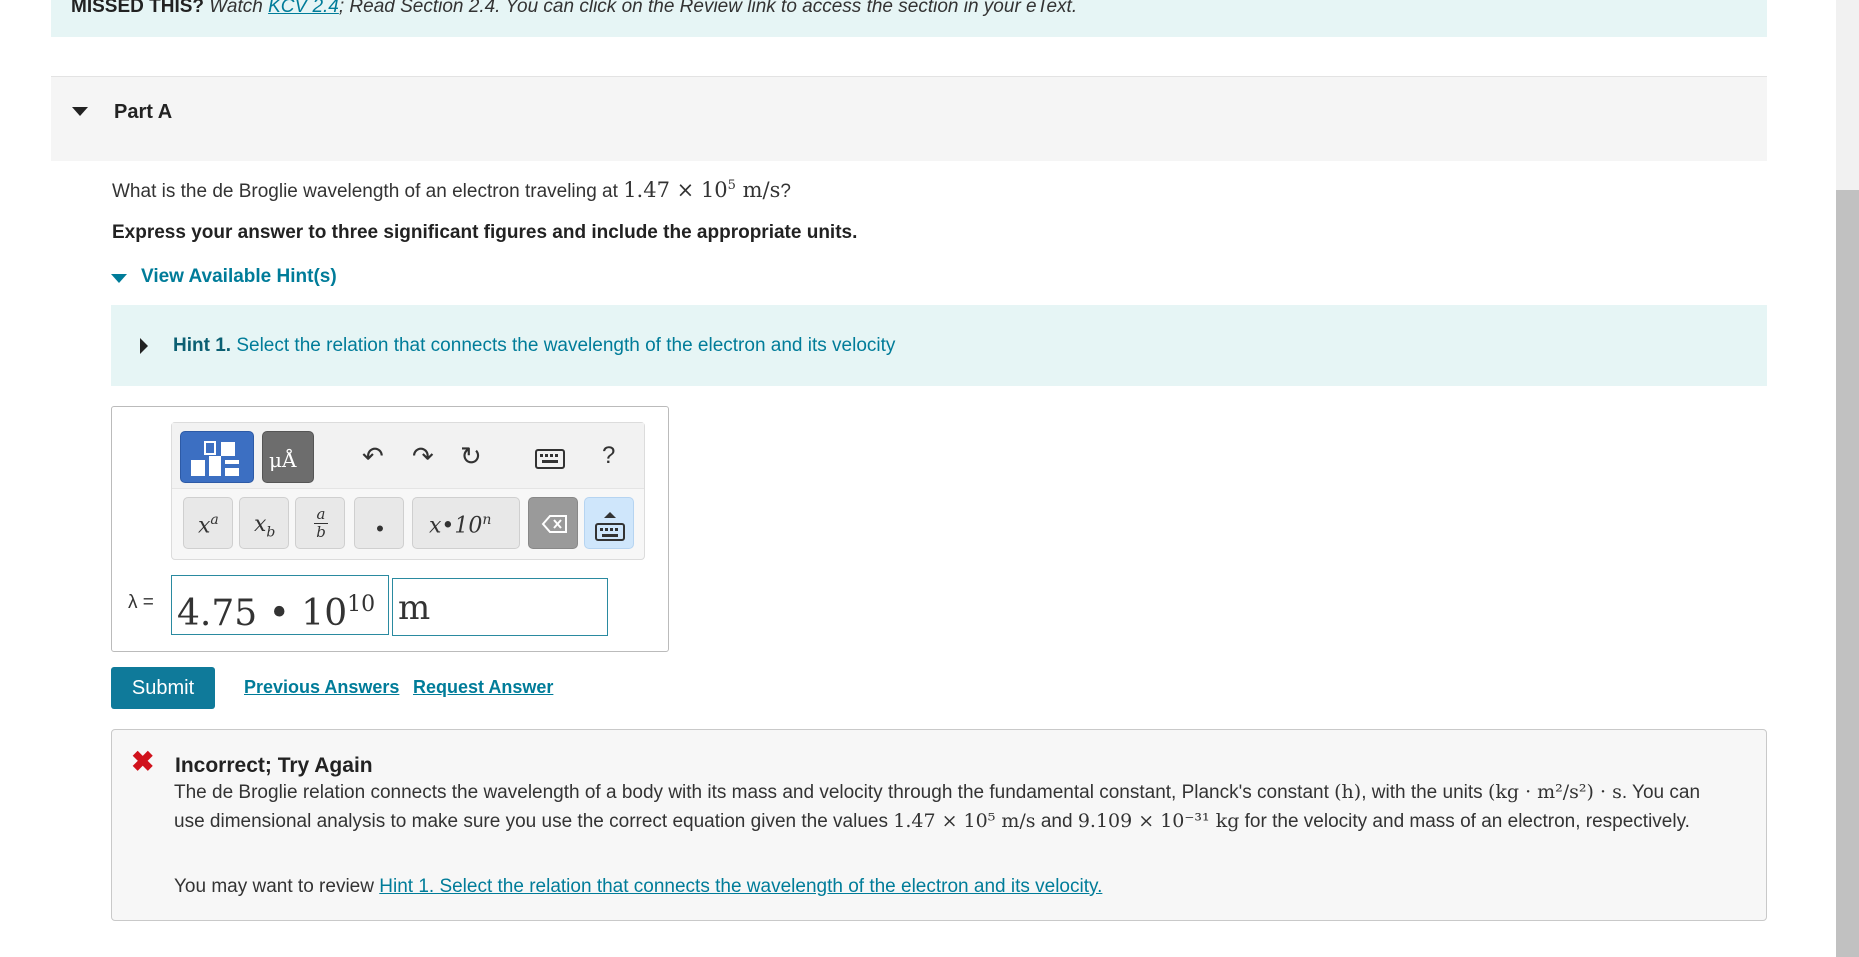 Image resolution: width=1859 pixels, height=957 pixels. Describe the element at coordinates (80, 111) in the screenshot. I see `collapse-caret-icon` at that location.